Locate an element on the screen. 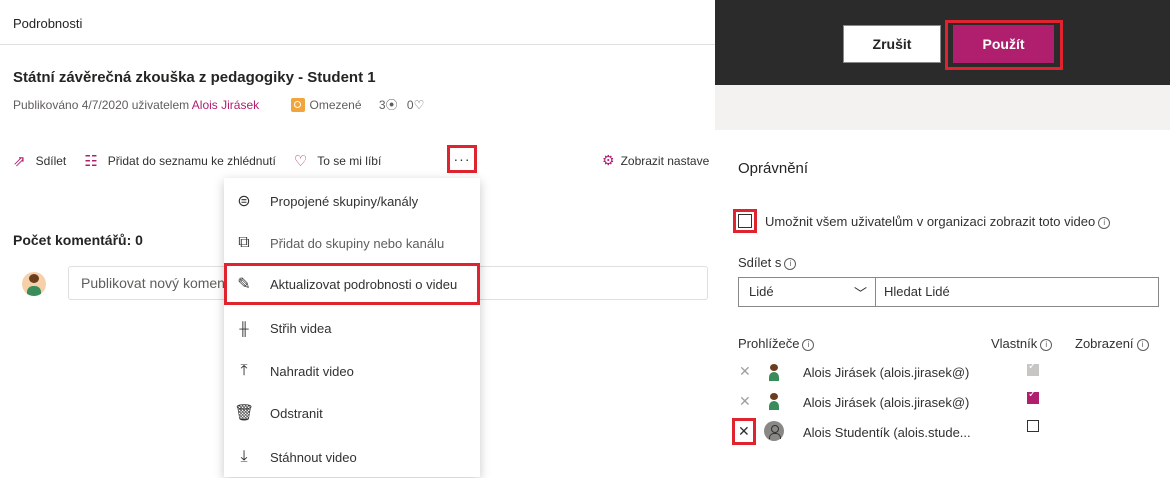  comments-count: Počet komentářů: 0 is located at coordinates (78, 240).